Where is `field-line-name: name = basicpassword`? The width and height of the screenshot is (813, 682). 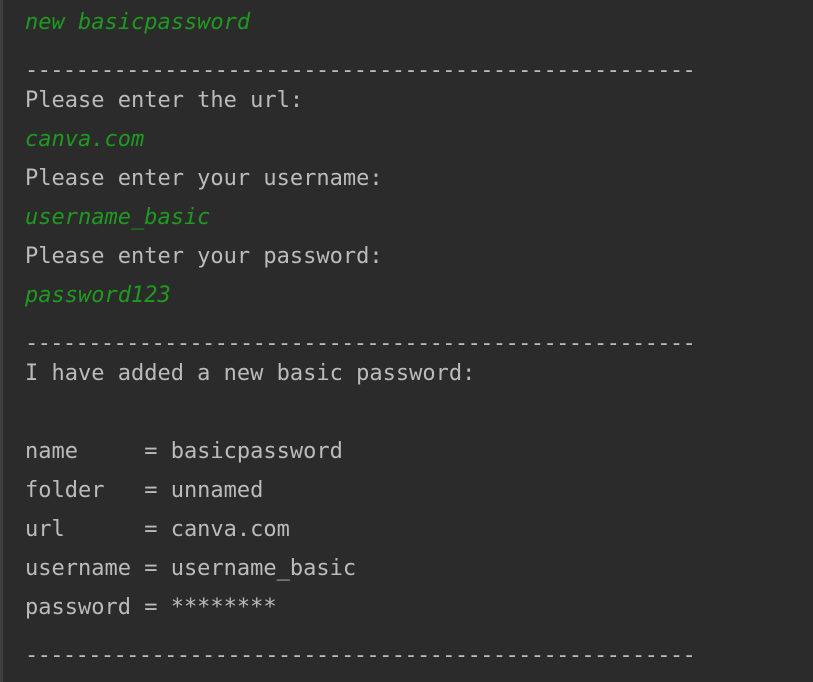 field-line-name: name = basicpassword is located at coordinates (184, 451).